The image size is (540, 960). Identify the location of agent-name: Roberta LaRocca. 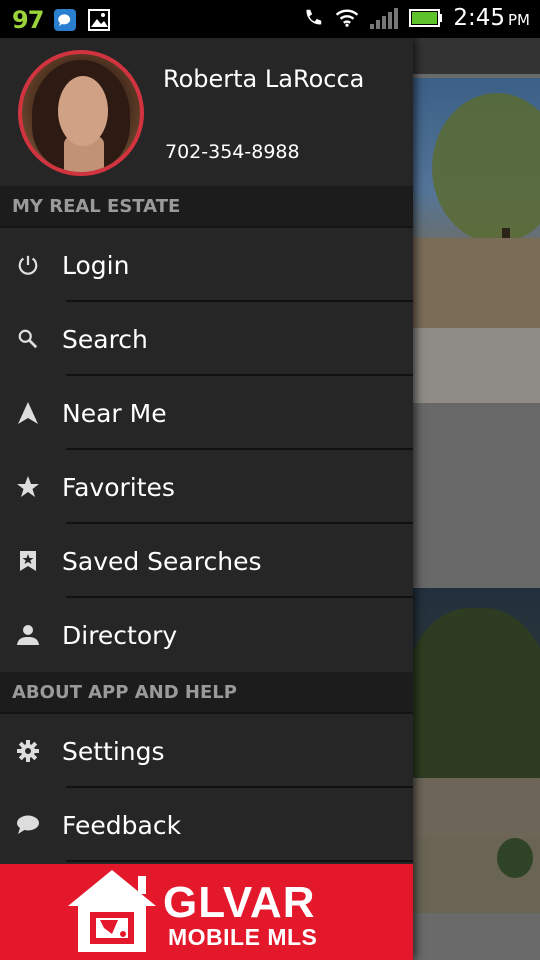
(264, 79).